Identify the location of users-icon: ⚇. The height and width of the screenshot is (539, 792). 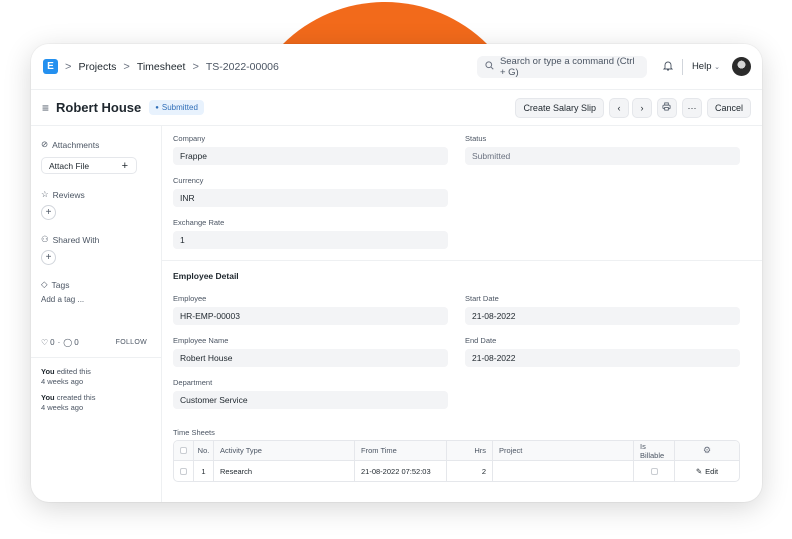
(45, 239).